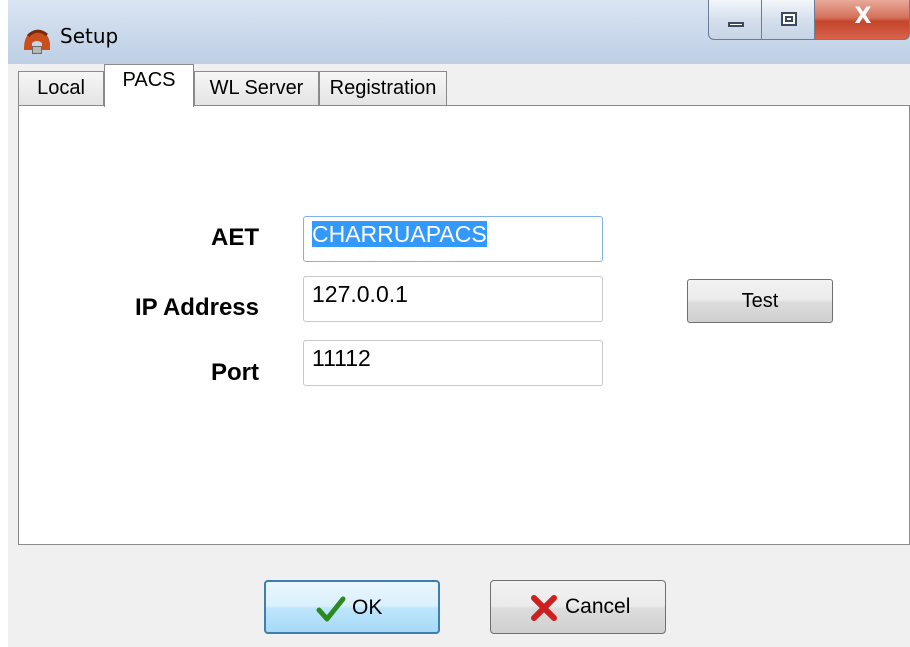 This screenshot has height=647, width=910. Describe the element at coordinates (735, 20) in the screenshot. I see `minimize-button` at that location.